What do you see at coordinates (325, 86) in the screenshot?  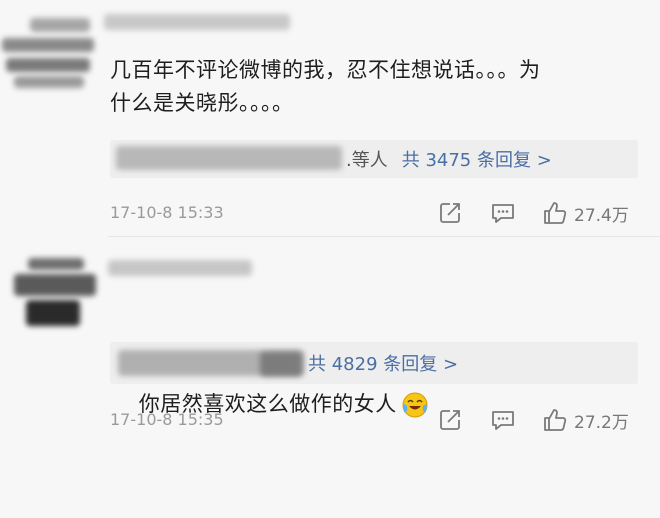 I see `comment-text: 几百年不评论微博的我，忍不住想说话。。。为 什么是关晓彤。。。。` at bounding box center [325, 86].